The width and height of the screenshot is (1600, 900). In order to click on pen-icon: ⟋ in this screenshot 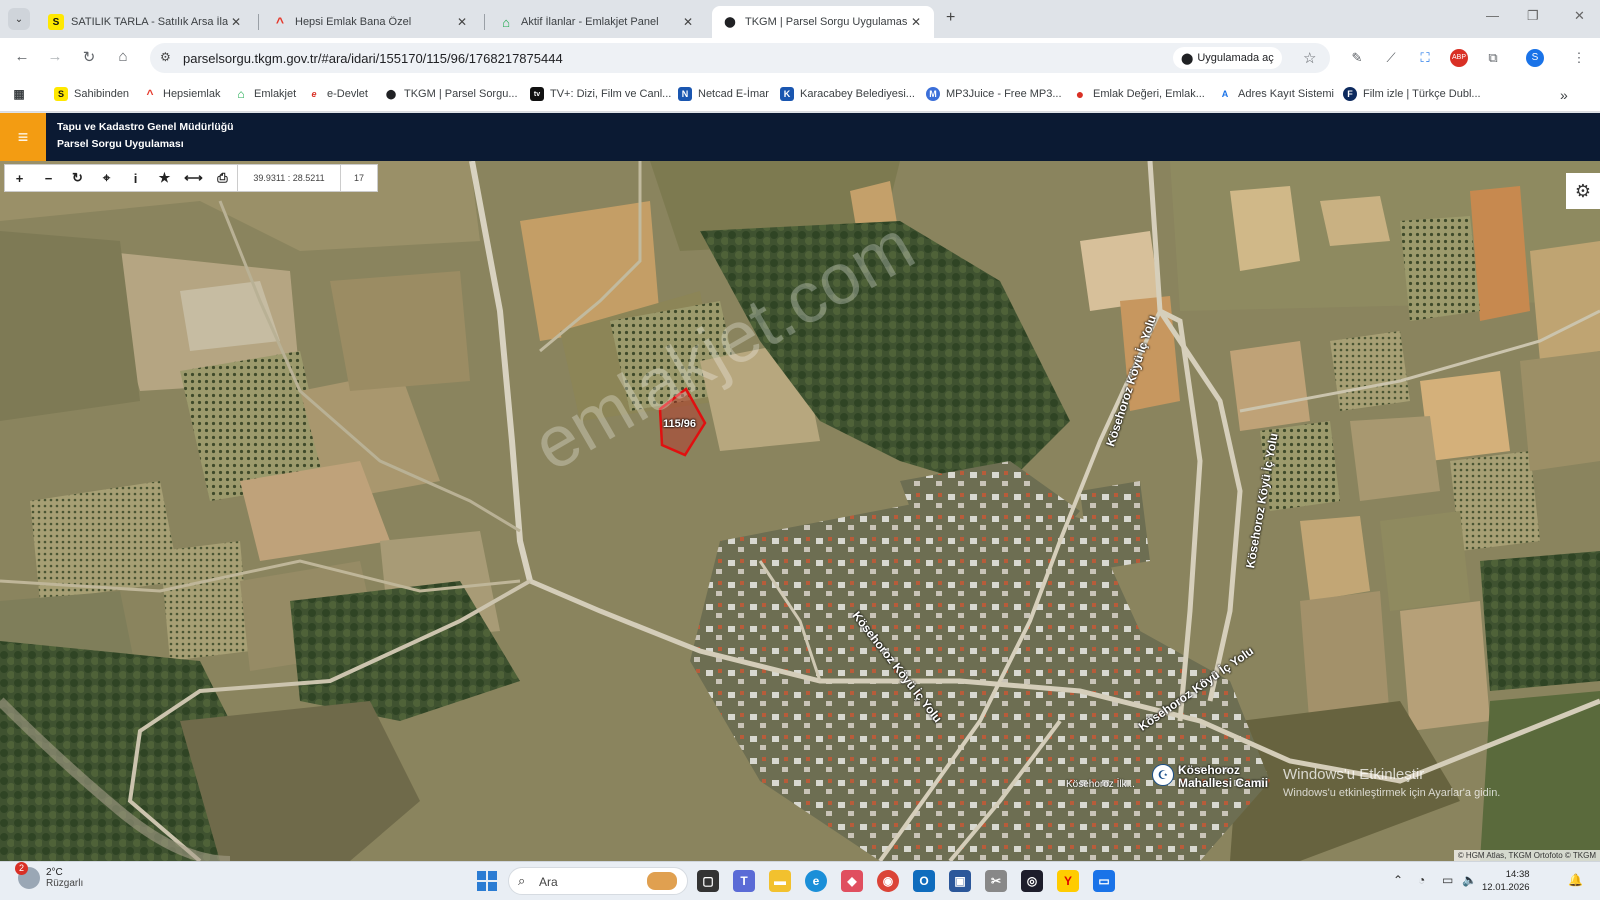, I will do `click(1391, 58)`.